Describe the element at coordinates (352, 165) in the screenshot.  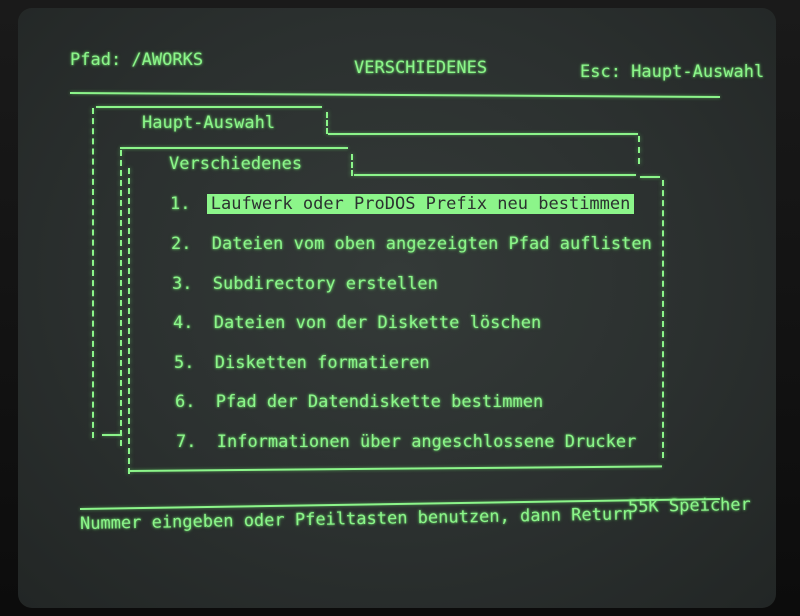
I see `sub-window-tab-right` at that location.